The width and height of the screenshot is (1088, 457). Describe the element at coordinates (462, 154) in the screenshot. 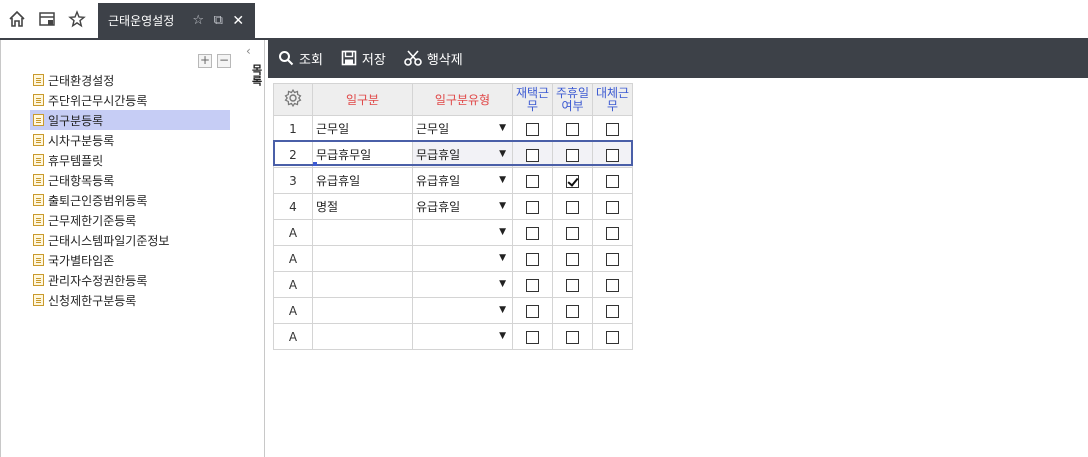

I see `day-type-kind-select: 무급휴일 ▼` at that location.